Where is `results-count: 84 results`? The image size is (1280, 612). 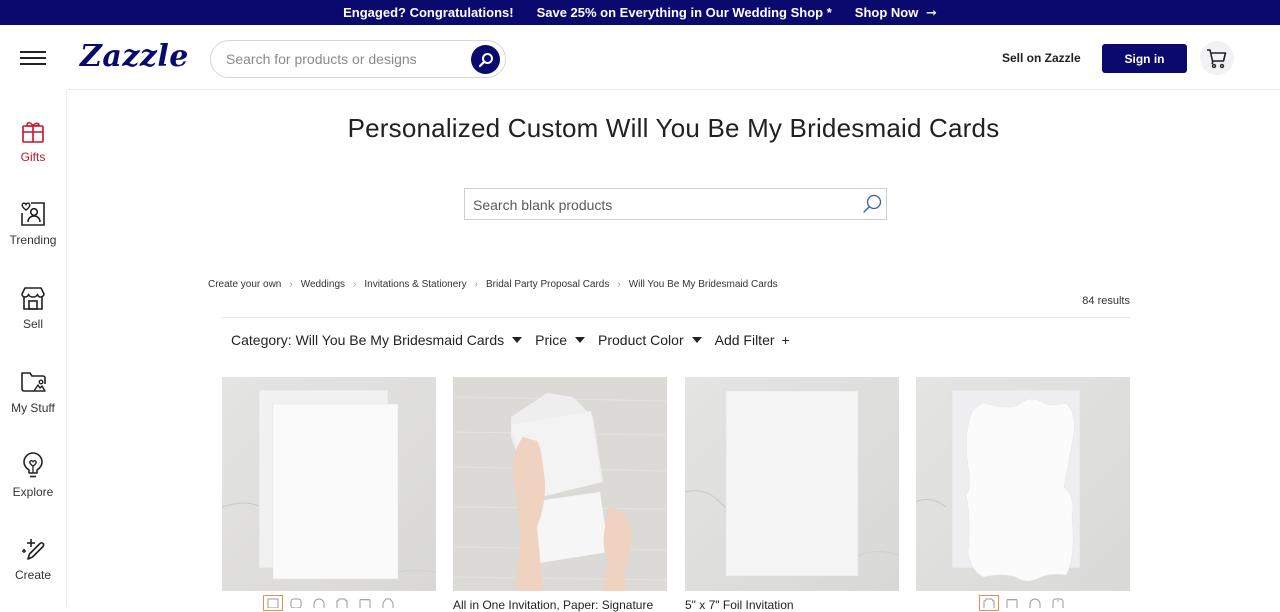 results-count: 84 results is located at coordinates (1106, 301).